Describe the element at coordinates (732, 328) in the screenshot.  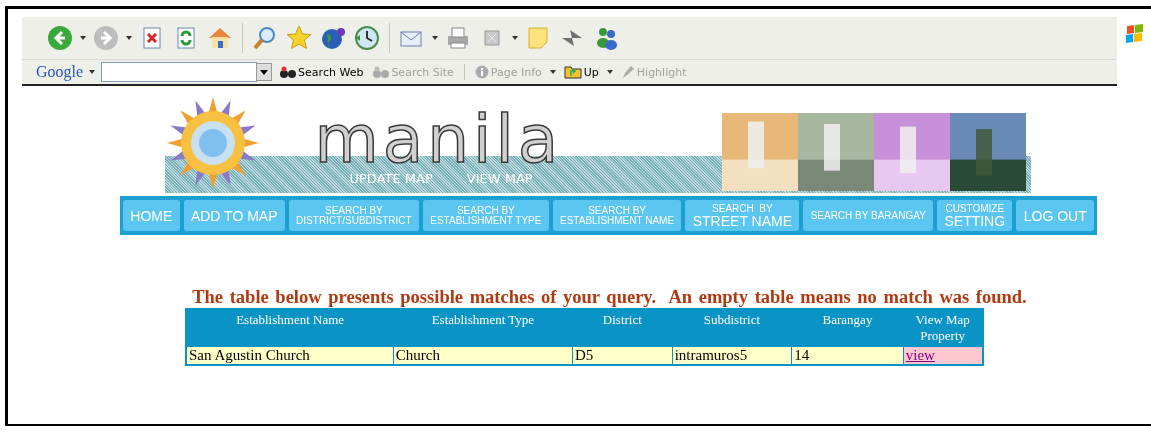
I see `column-header: Subdistrict` at that location.